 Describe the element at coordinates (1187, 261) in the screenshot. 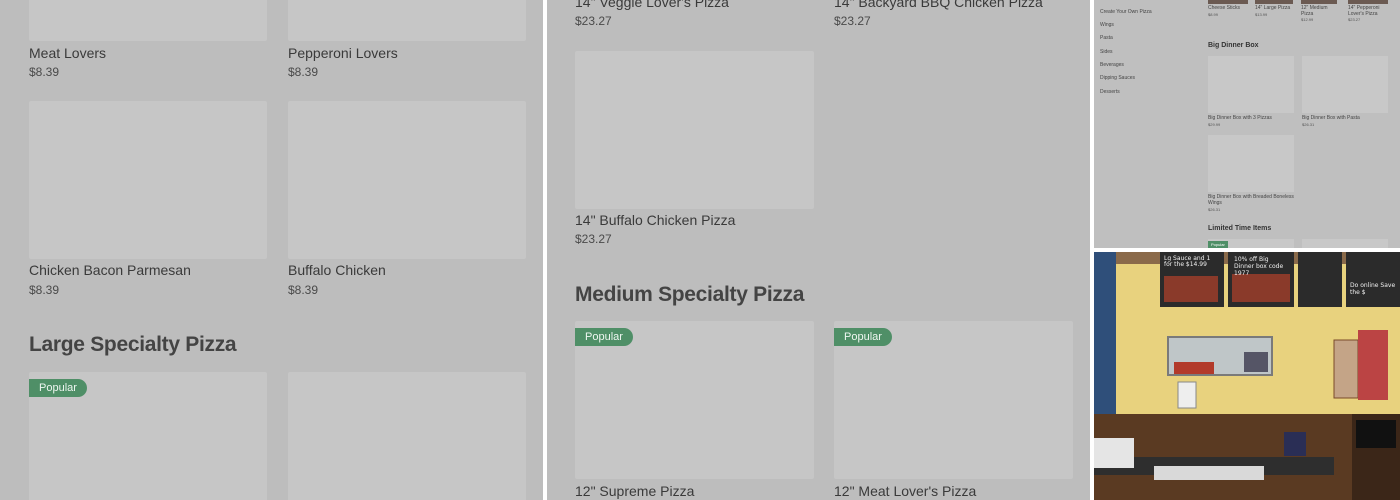

I see `chalkboard-text: Lg Sauce and 1 for the $14.99` at that location.